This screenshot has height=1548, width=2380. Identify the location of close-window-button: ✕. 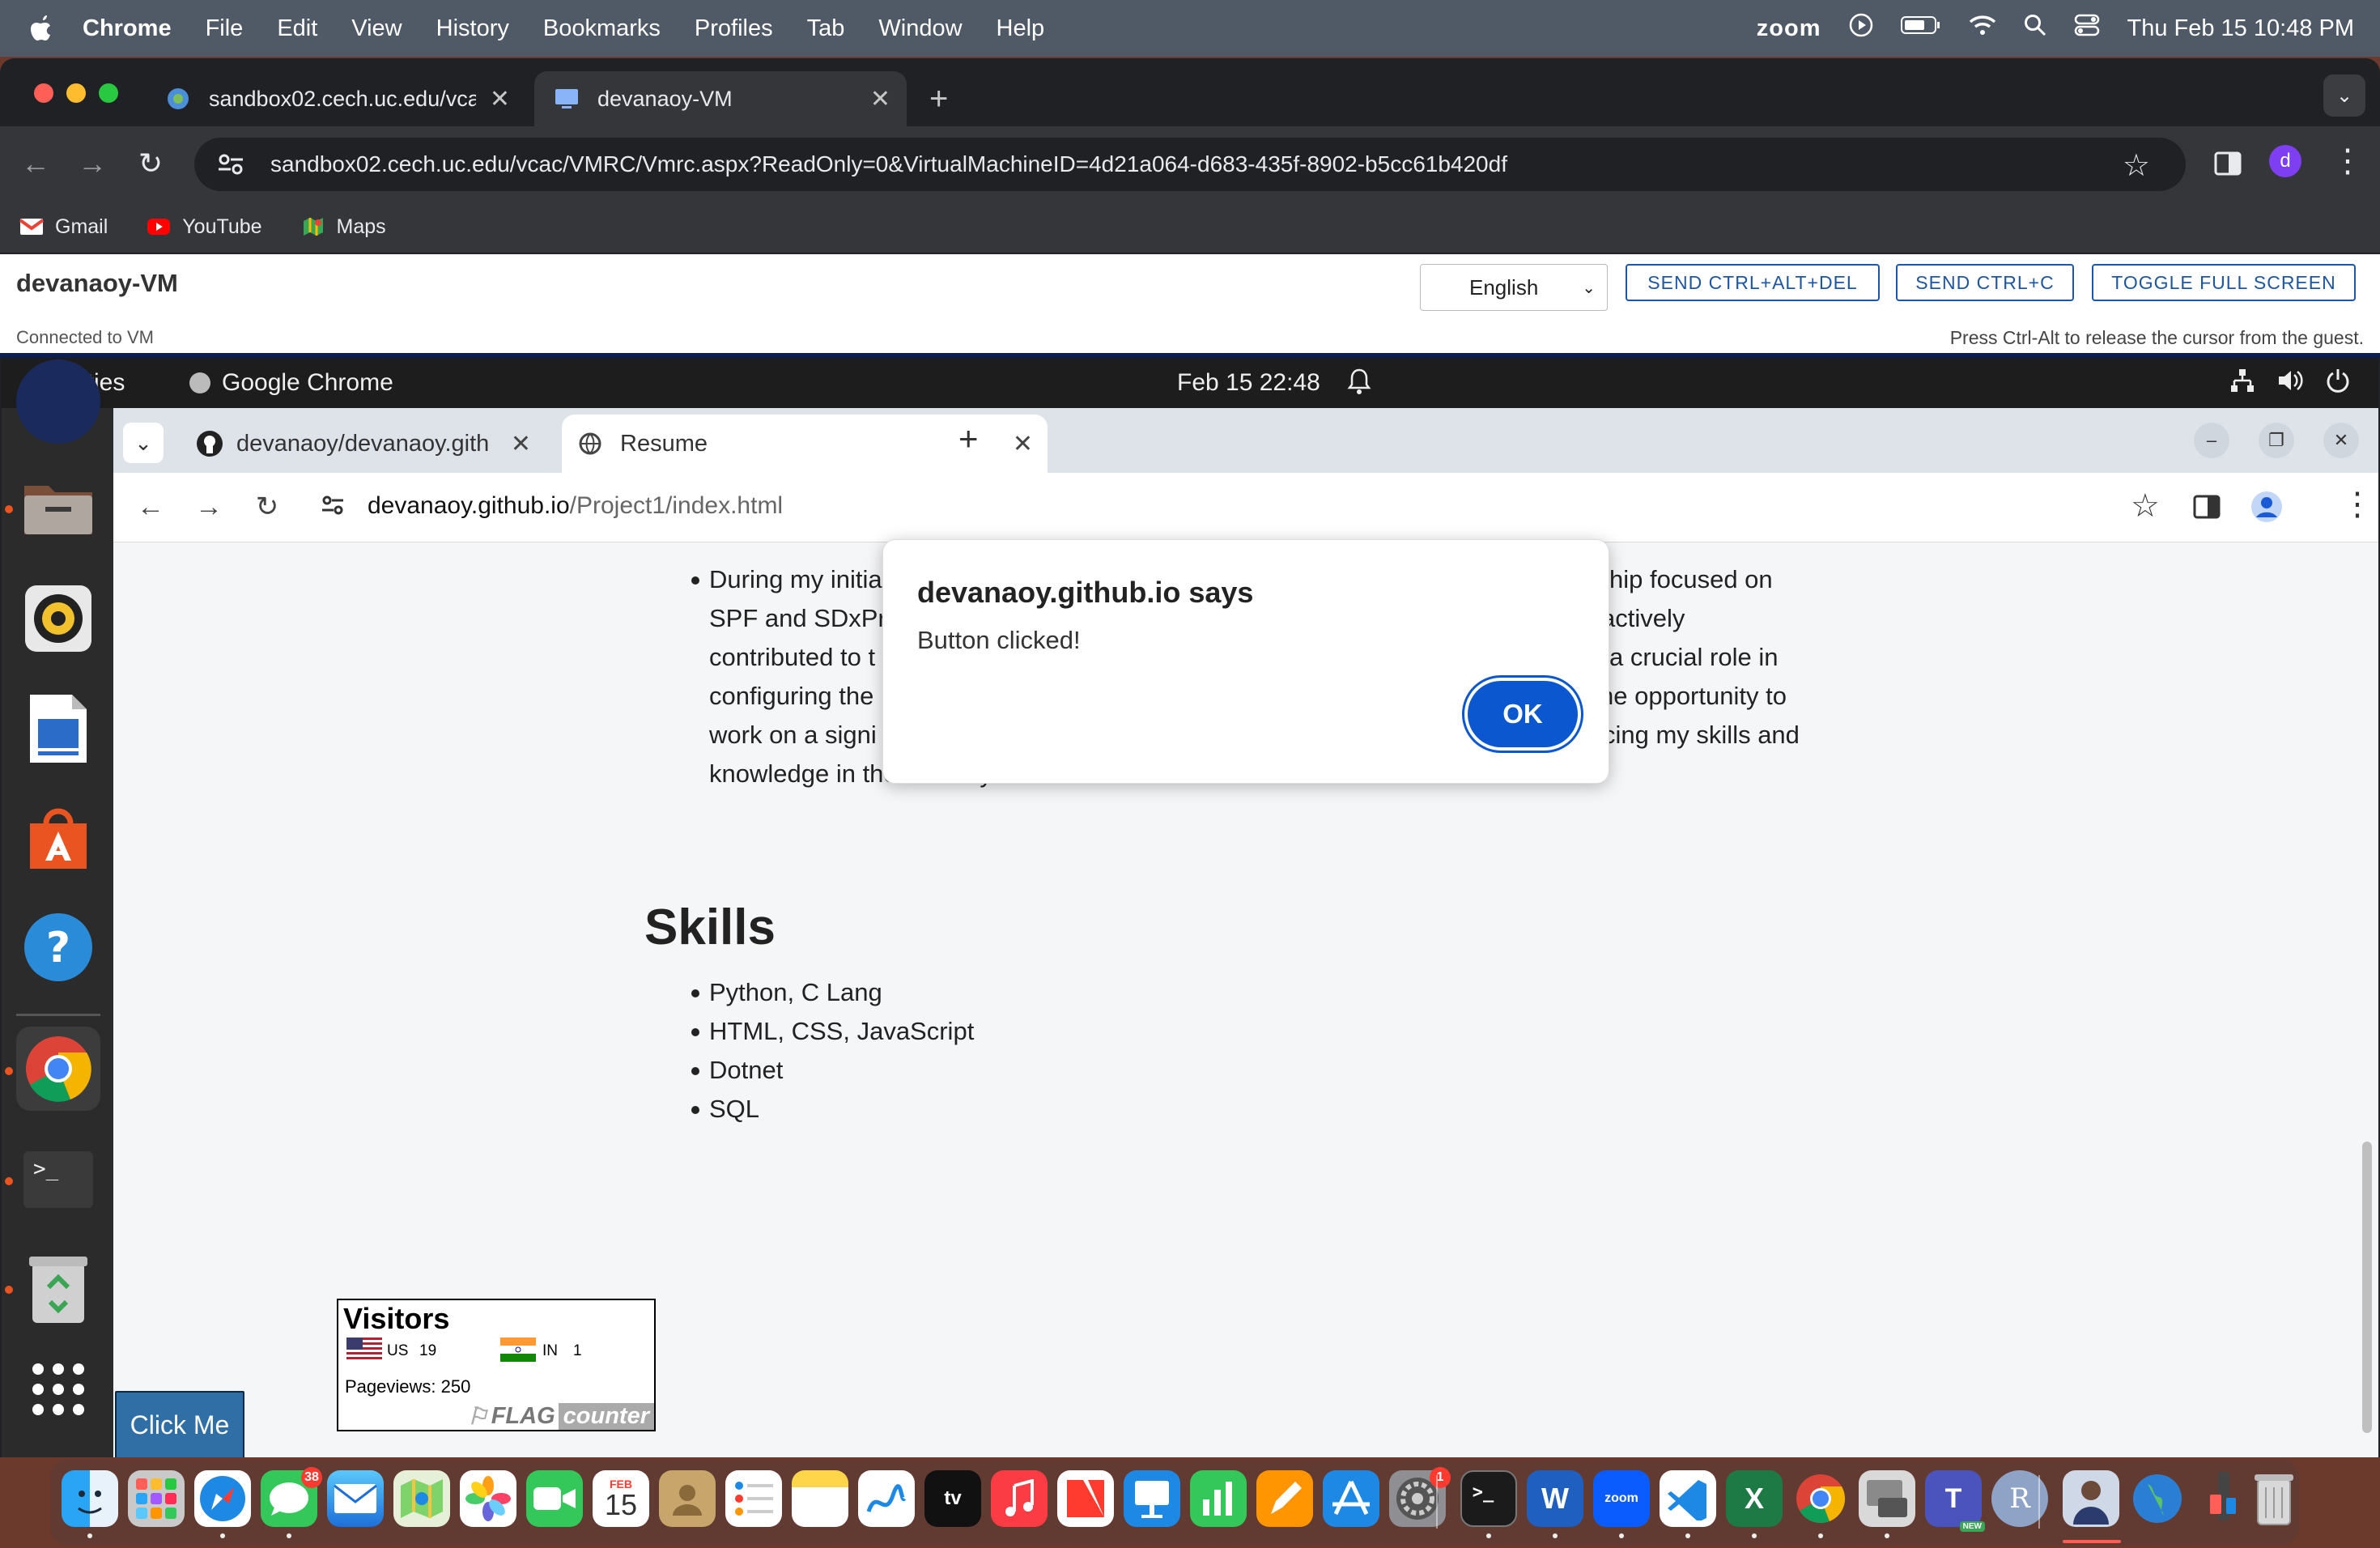
(2341, 440).